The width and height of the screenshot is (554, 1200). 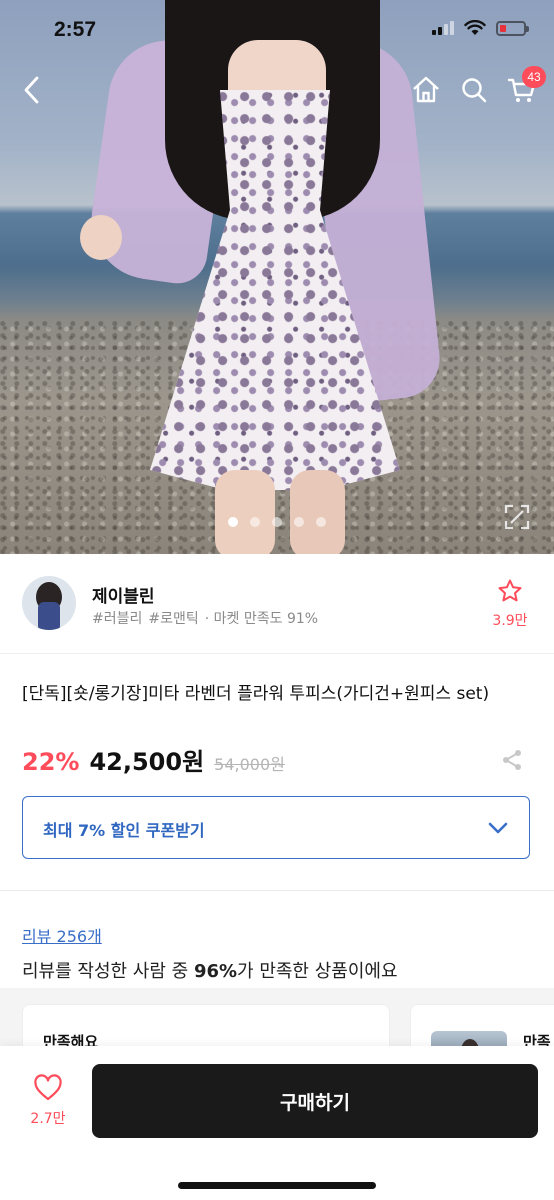 What do you see at coordinates (256, 694) in the screenshot?
I see `product-title: [단독][숏/롱기장]미타 라벤더 플라워 투피스(가디건+원피스 set)` at bounding box center [256, 694].